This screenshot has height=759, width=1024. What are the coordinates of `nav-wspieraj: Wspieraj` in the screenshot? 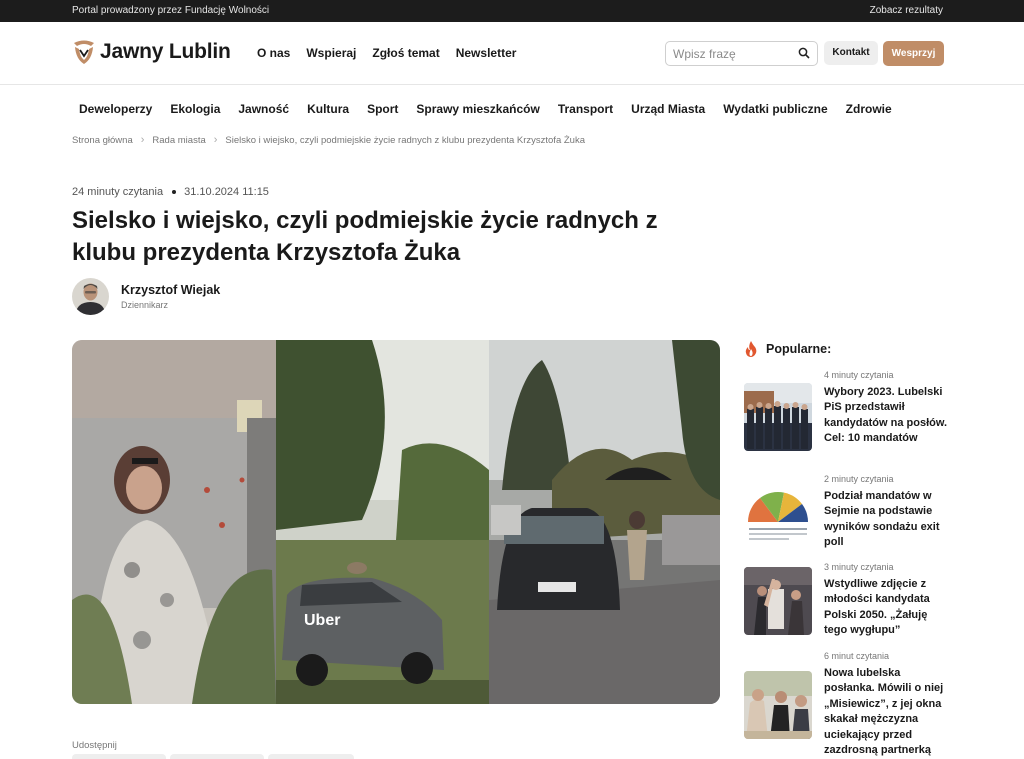 It's located at (331, 53).